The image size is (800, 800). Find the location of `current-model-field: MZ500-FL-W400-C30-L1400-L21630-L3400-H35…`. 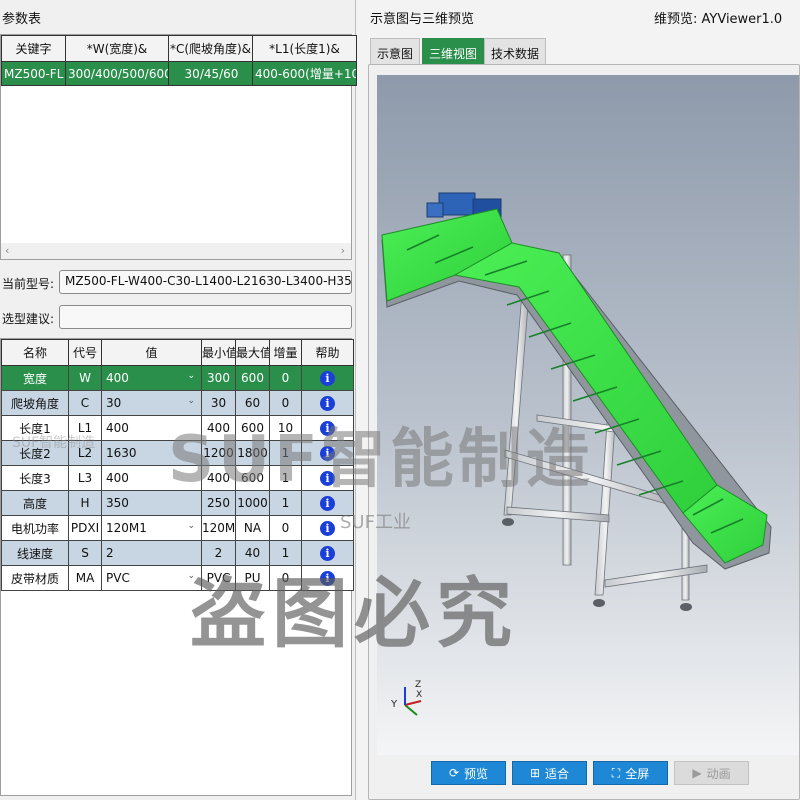

current-model-field: MZ500-FL-W400-C30-L1400-L21630-L3400-H35… is located at coordinates (205, 282).